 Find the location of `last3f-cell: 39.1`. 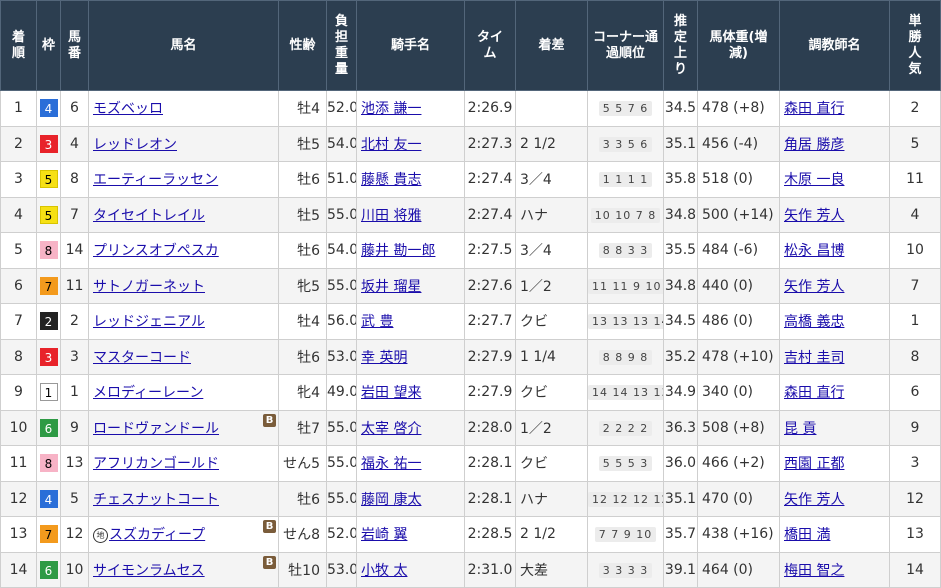

last3f-cell: 39.1 is located at coordinates (680, 569).